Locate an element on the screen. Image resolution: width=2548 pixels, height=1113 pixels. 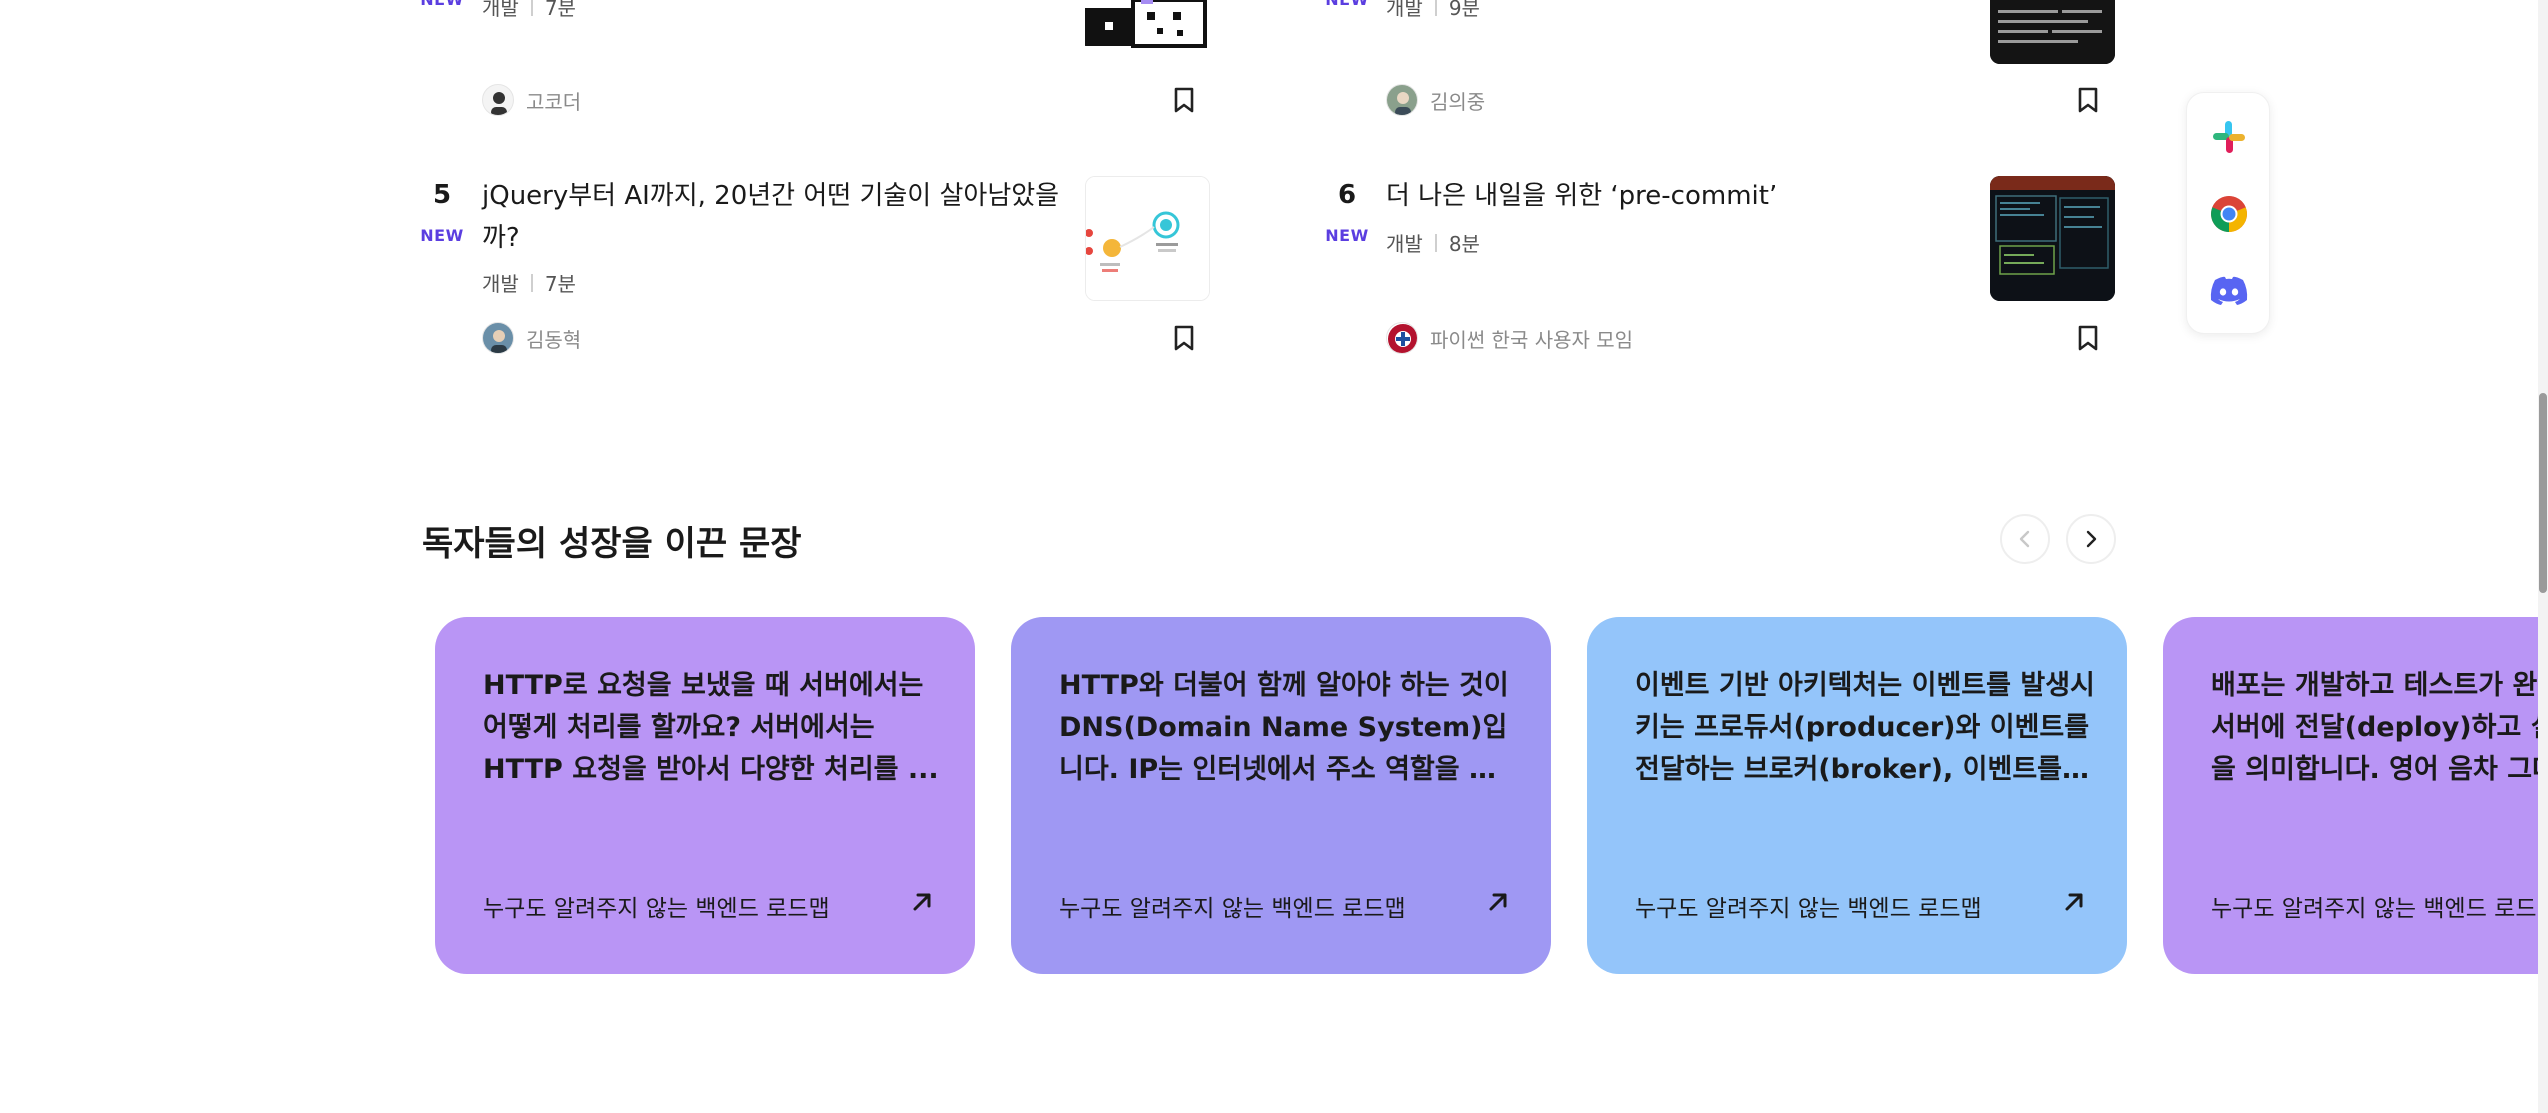
read-time: 9분 is located at coordinates (1464, 10).